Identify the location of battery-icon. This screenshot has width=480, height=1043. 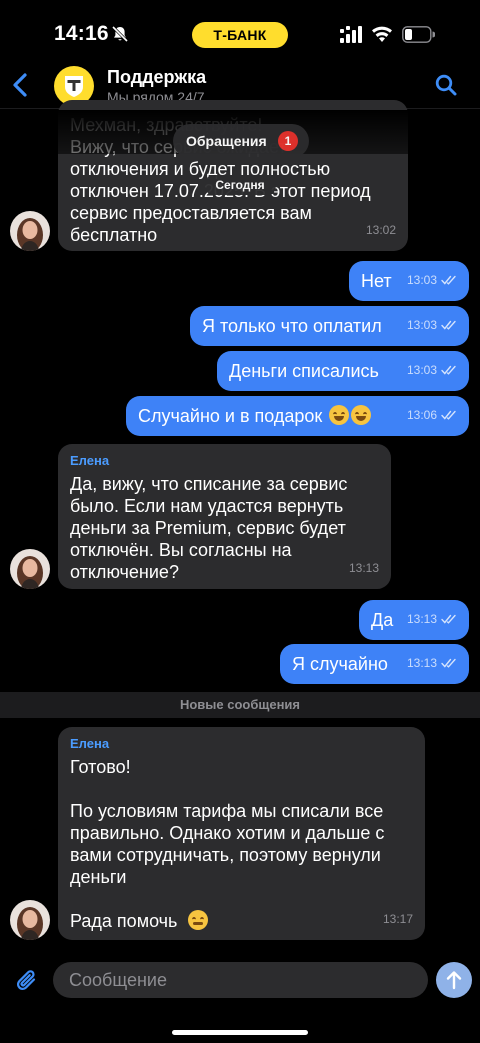
(418, 34).